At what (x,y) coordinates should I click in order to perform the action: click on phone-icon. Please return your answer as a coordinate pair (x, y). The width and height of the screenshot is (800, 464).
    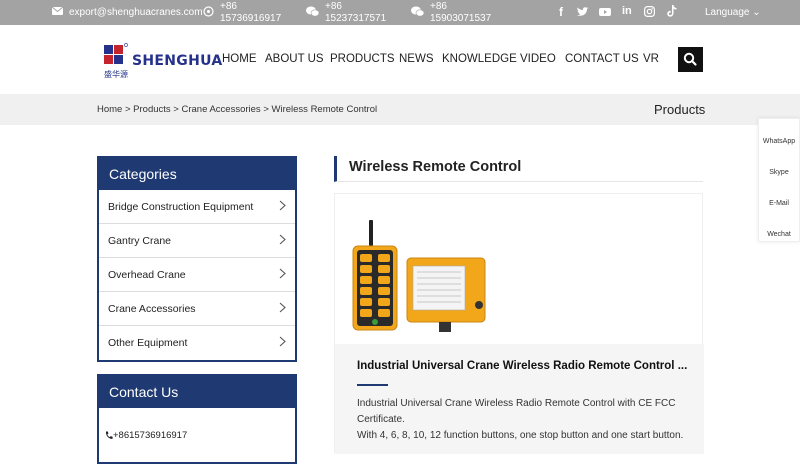
    Looking at the image, I should click on (109, 435).